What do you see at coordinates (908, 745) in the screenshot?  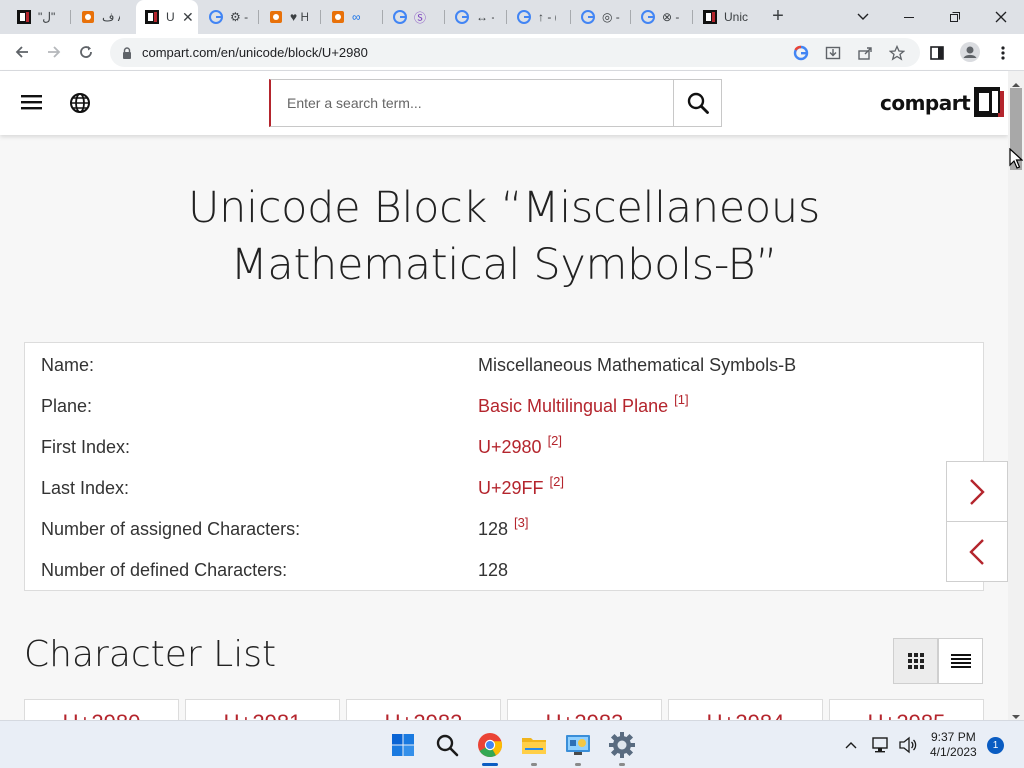 I see `volume-icon` at bounding box center [908, 745].